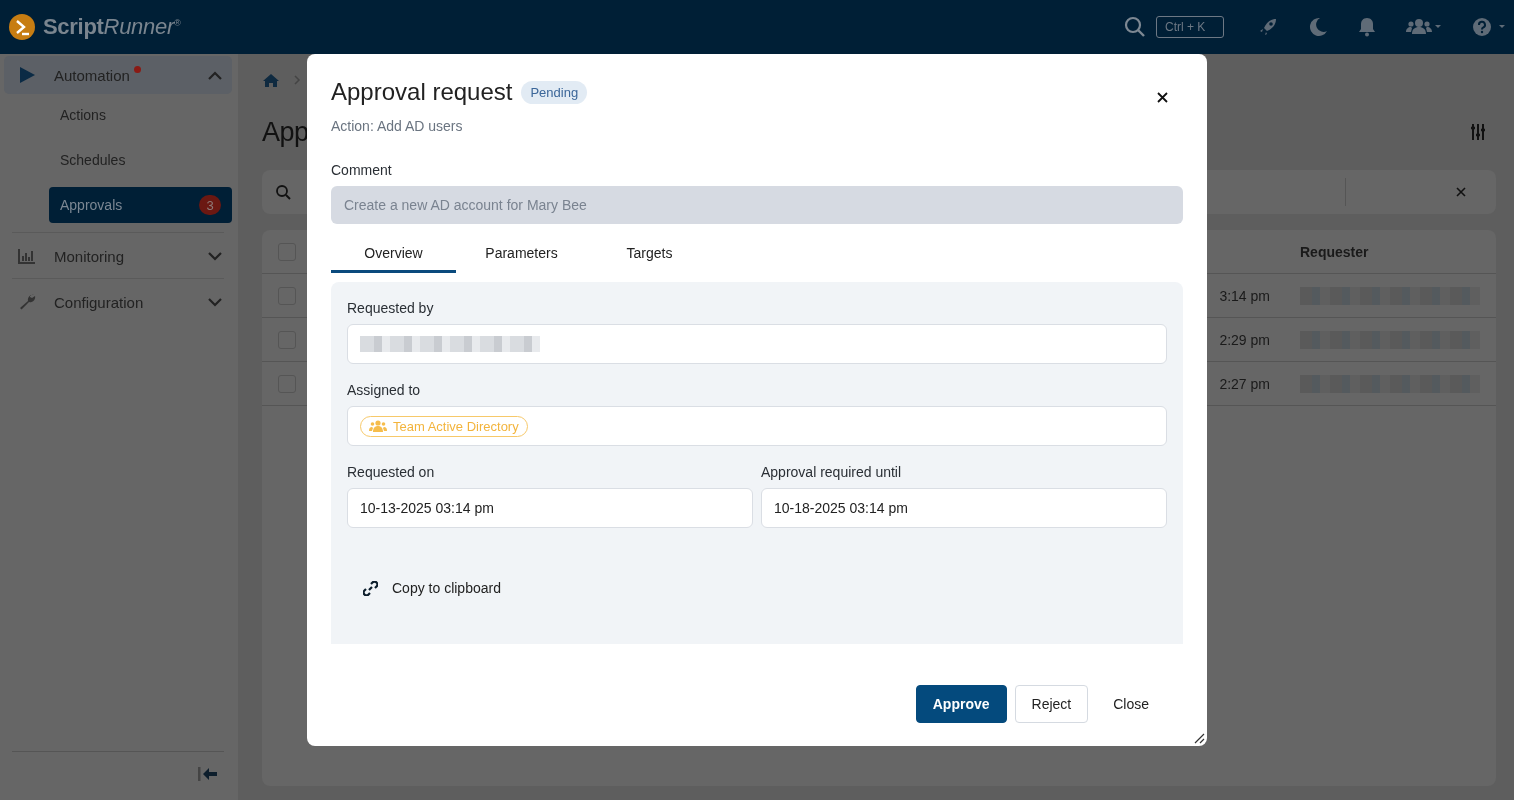 This screenshot has width=1514, height=800. What do you see at coordinates (1398, 251) in the screenshot?
I see `column-header: Requester` at bounding box center [1398, 251].